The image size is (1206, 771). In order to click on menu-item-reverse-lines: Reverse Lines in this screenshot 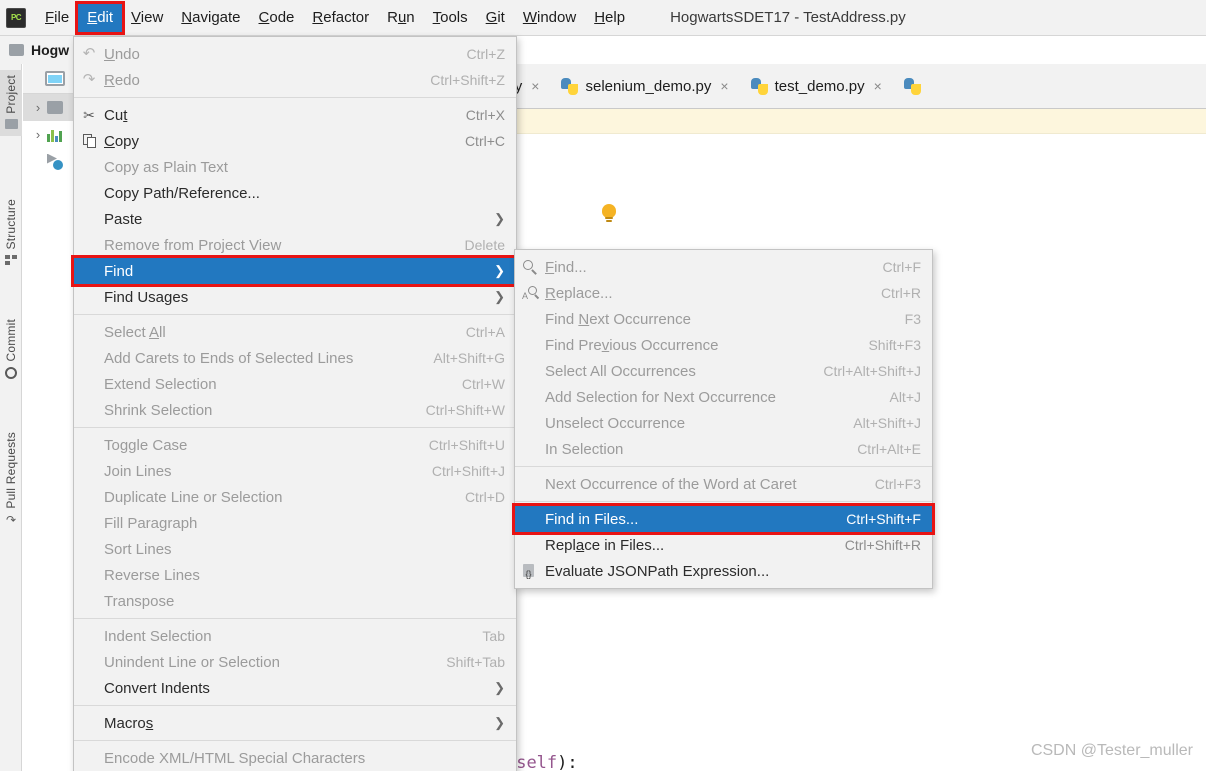, I will do `click(295, 575)`.